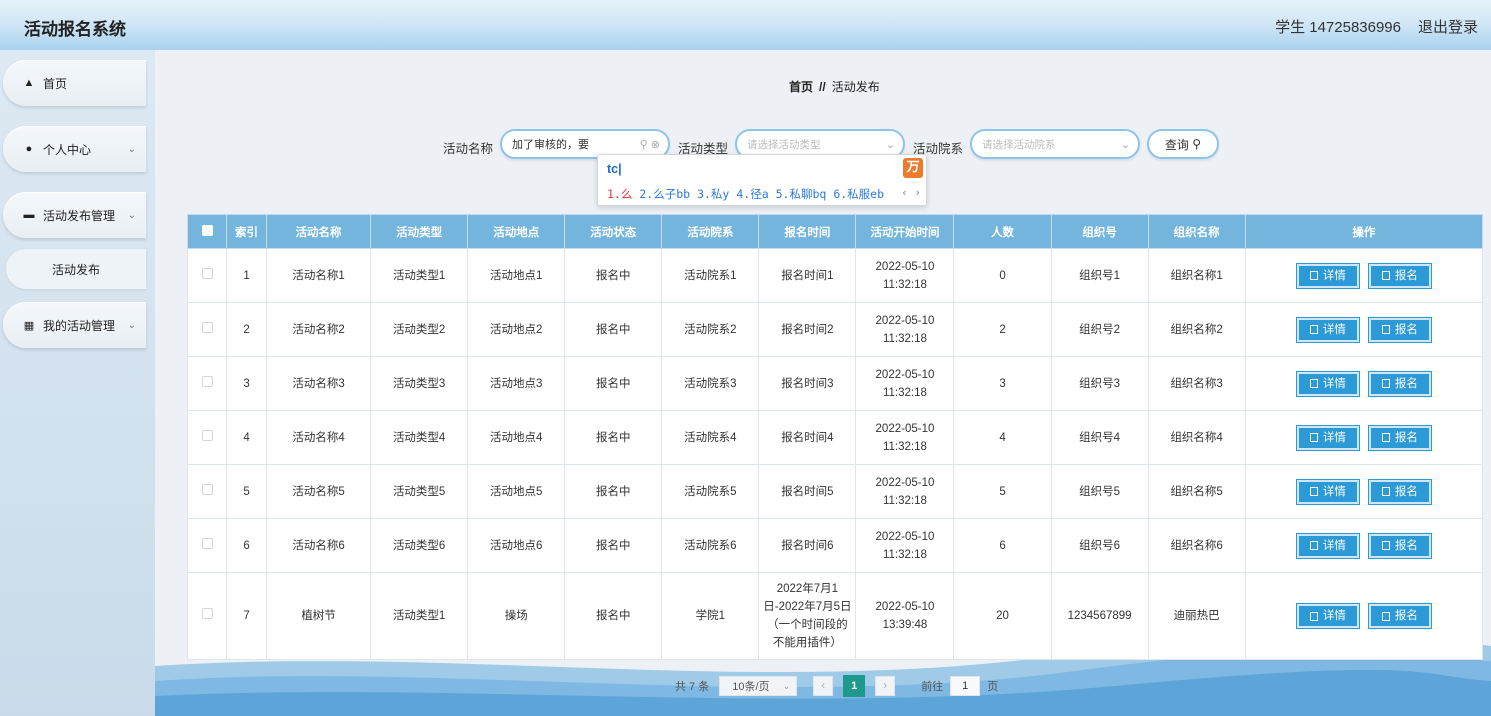 The image size is (1491, 716). I want to click on sidebar-item-personal-center: ● 个人中心 ⌄, so click(74, 149).